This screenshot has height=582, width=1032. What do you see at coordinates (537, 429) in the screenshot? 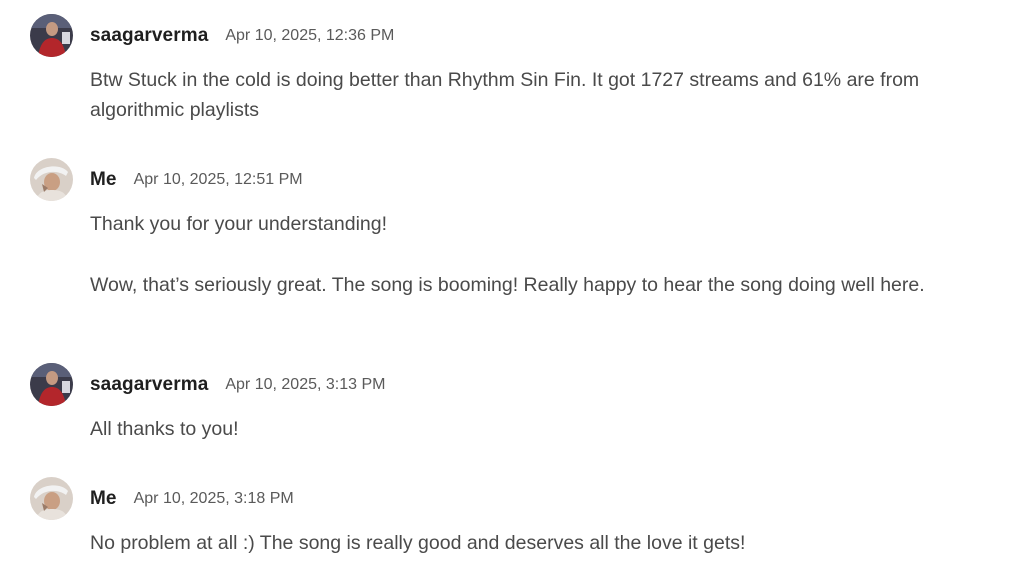
I see `message-body: All thanks to you!` at bounding box center [537, 429].